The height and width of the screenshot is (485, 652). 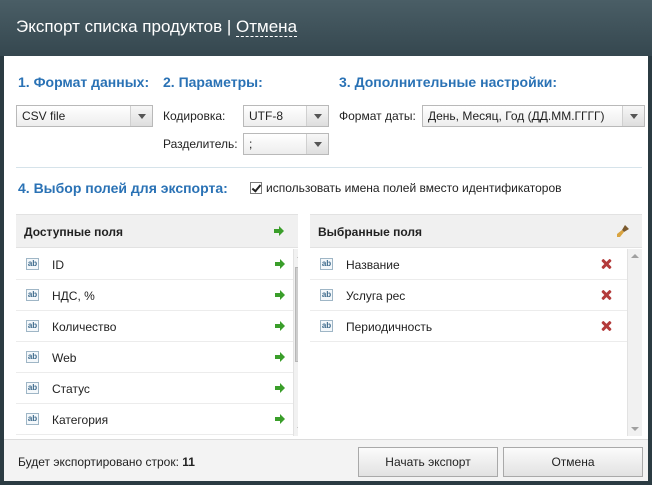 What do you see at coordinates (188, 462) in the screenshot?
I see `rows-count-value: 11` at bounding box center [188, 462].